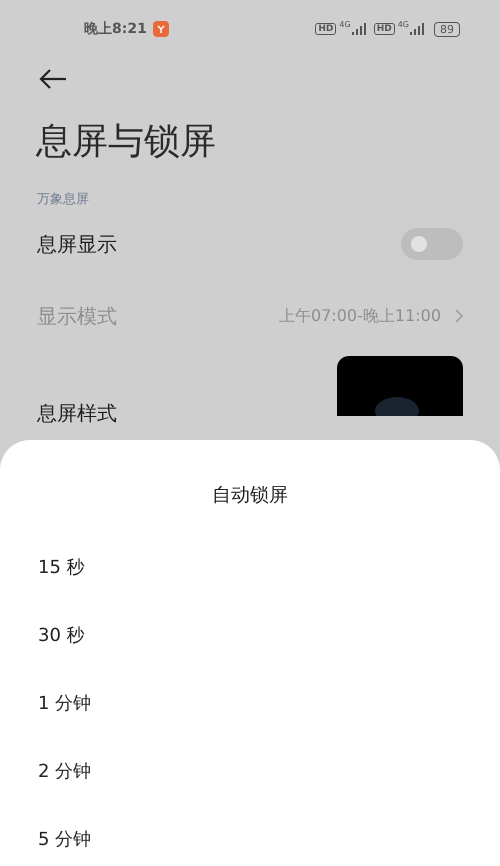 Image resolution: width=500 pixels, height=866 pixels. I want to click on setting-label: 息屏显示, so click(77, 244).